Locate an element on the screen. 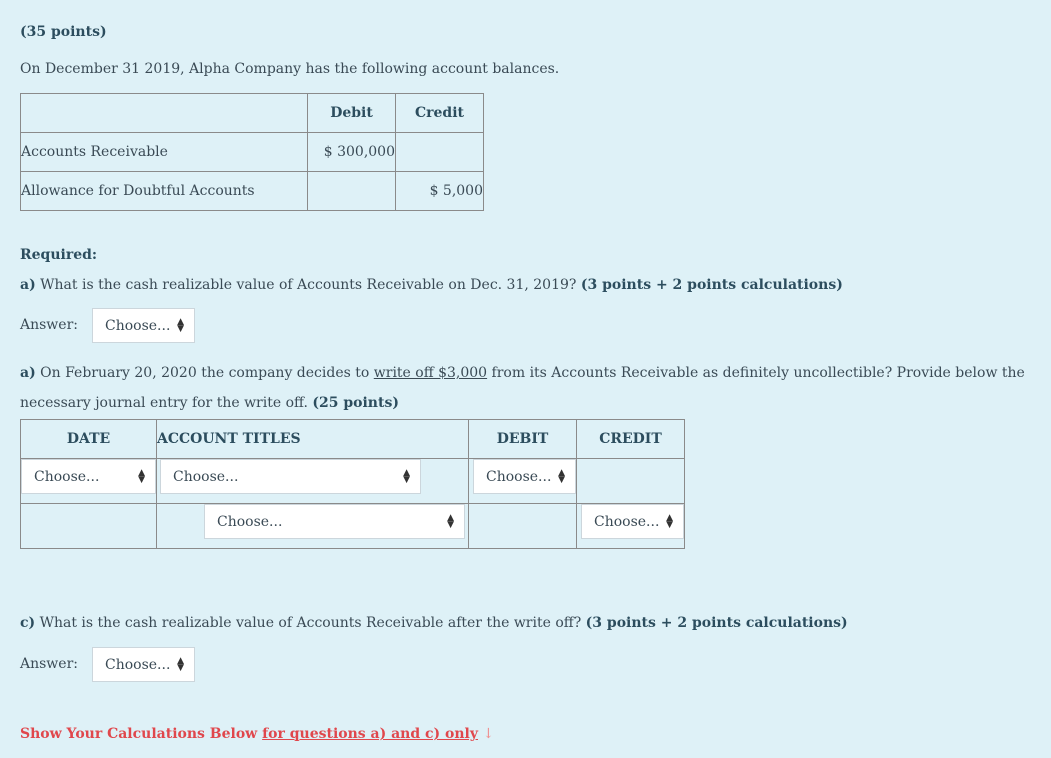 The width and height of the screenshot is (1051, 758). table-row: Allowance for Doubtful Accounts $ 5,000 is located at coordinates (252, 191).